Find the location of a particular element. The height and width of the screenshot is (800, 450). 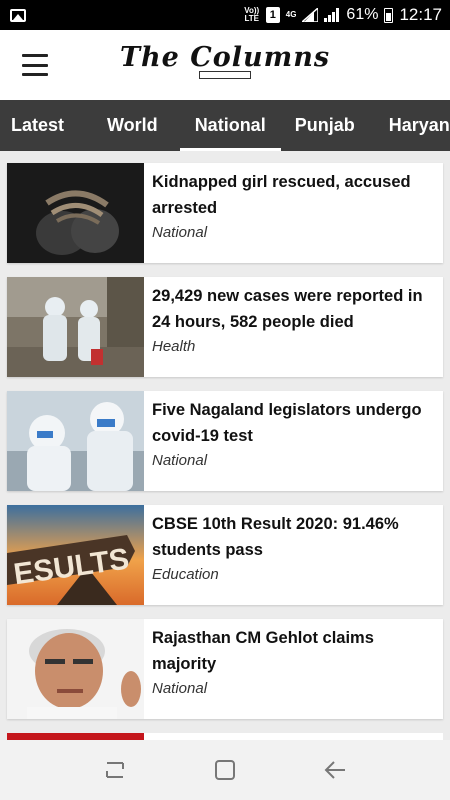

back-icon is located at coordinates (334, 770).